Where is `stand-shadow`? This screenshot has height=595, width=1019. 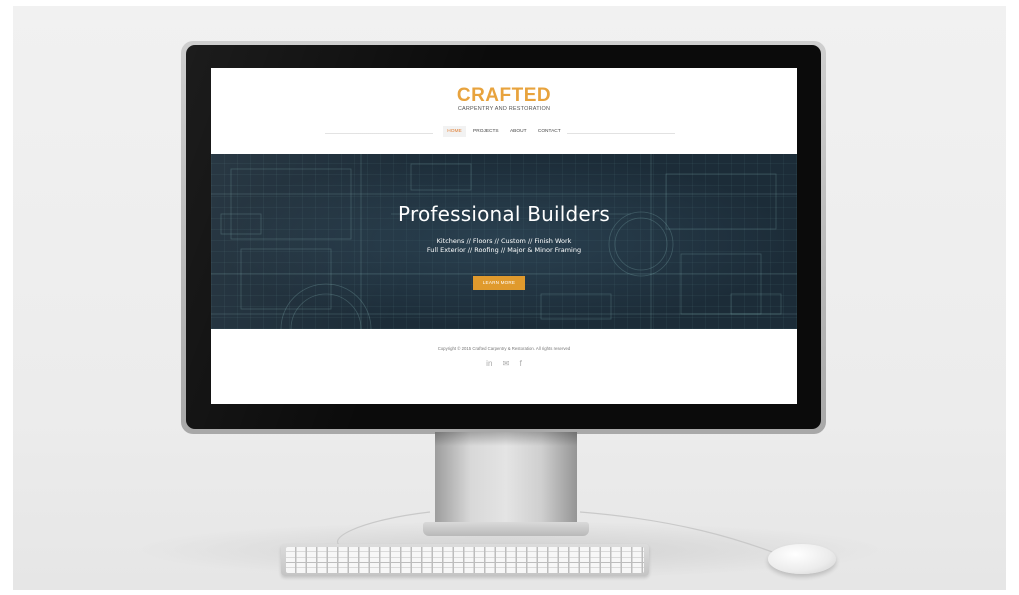
stand-shadow is located at coordinates (506, 439).